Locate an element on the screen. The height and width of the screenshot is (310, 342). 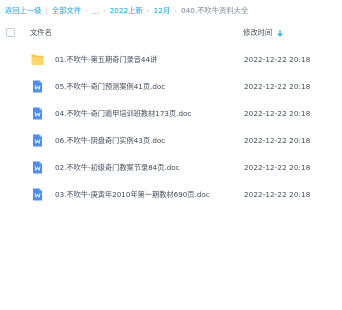
file-name: 03.不吹牛-庚寅年2010年第一期教材690页.doc is located at coordinates (132, 195).